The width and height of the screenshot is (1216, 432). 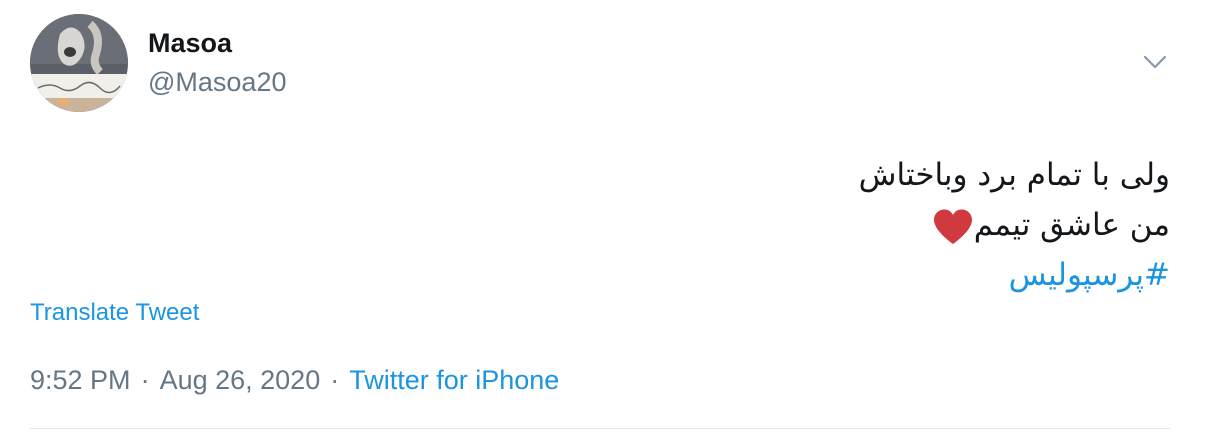 I want to click on tweet-date: Aug 26, 2020, so click(x=240, y=380).